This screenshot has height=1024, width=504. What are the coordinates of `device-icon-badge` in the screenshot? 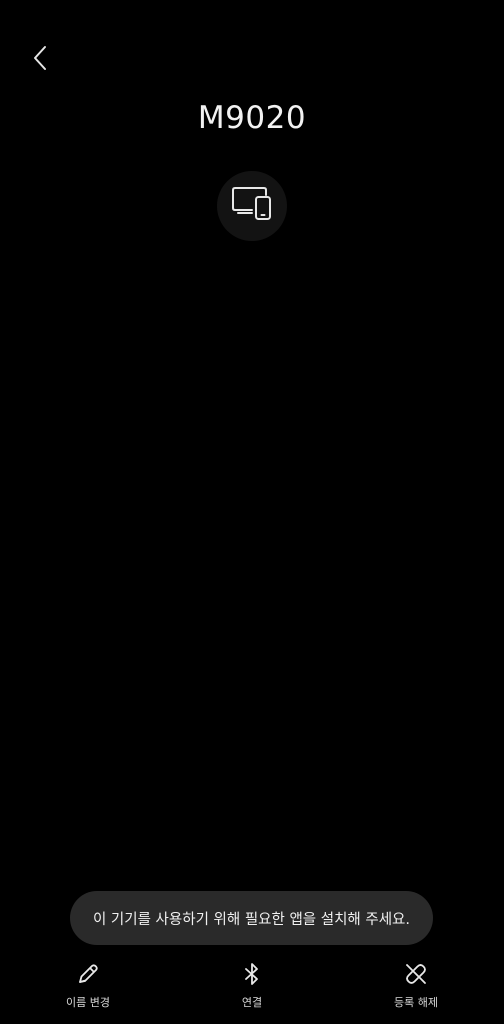 It's located at (252, 206).